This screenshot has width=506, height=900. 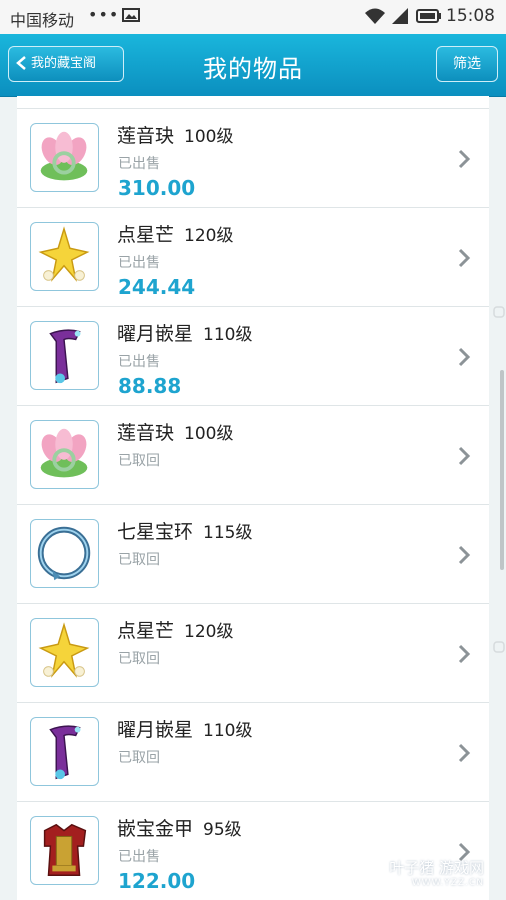 I want to click on list-item: 曜月嵌星 110级 已出售 88.88, so click(x=253, y=356).